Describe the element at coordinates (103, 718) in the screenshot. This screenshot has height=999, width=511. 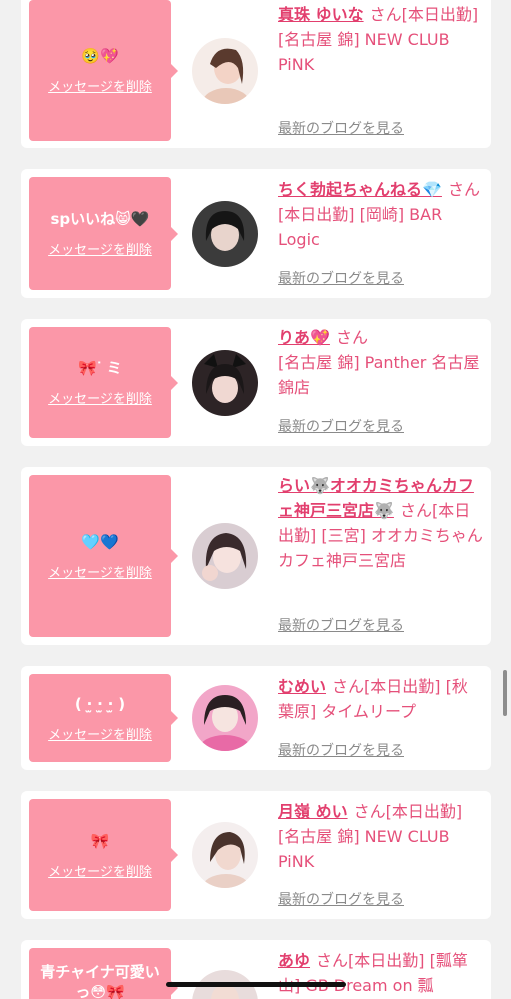
I see `message-bubble: ( ‧̫ ‧̫ ‧̫ ) メッセージを削除` at that location.